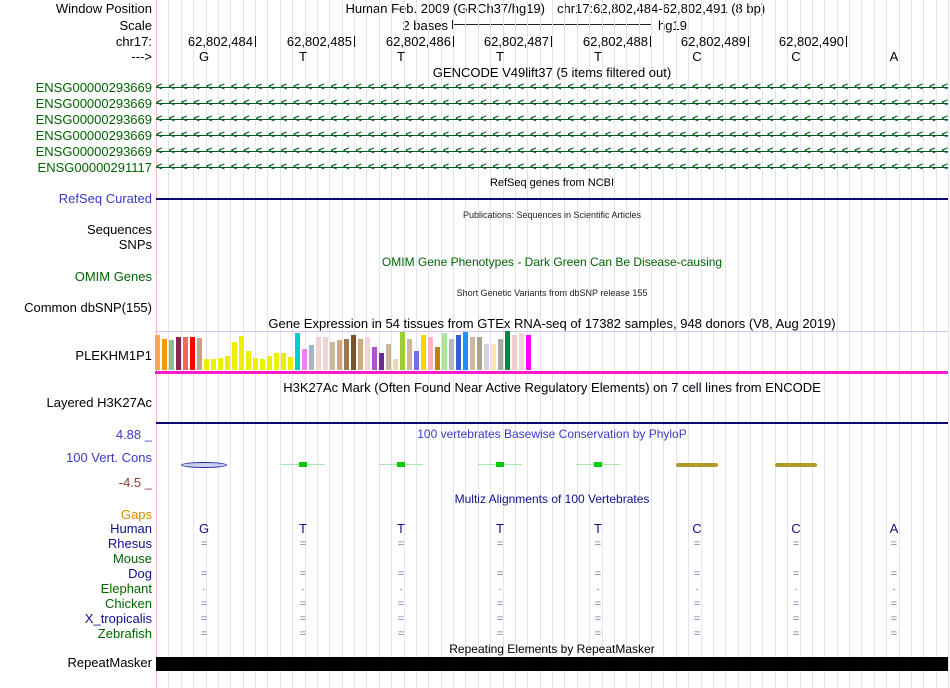 The width and height of the screenshot is (950, 688). What do you see at coordinates (128, 603) in the screenshot?
I see `multiz-label-chicken: Chicken` at bounding box center [128, 603].